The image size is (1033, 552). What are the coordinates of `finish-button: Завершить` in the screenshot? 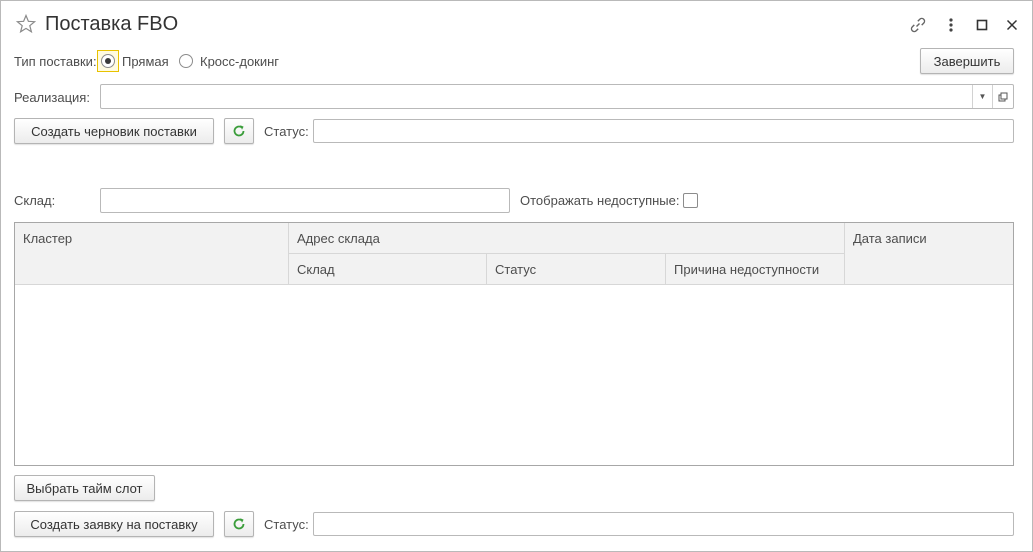 It's located at (967, 61).